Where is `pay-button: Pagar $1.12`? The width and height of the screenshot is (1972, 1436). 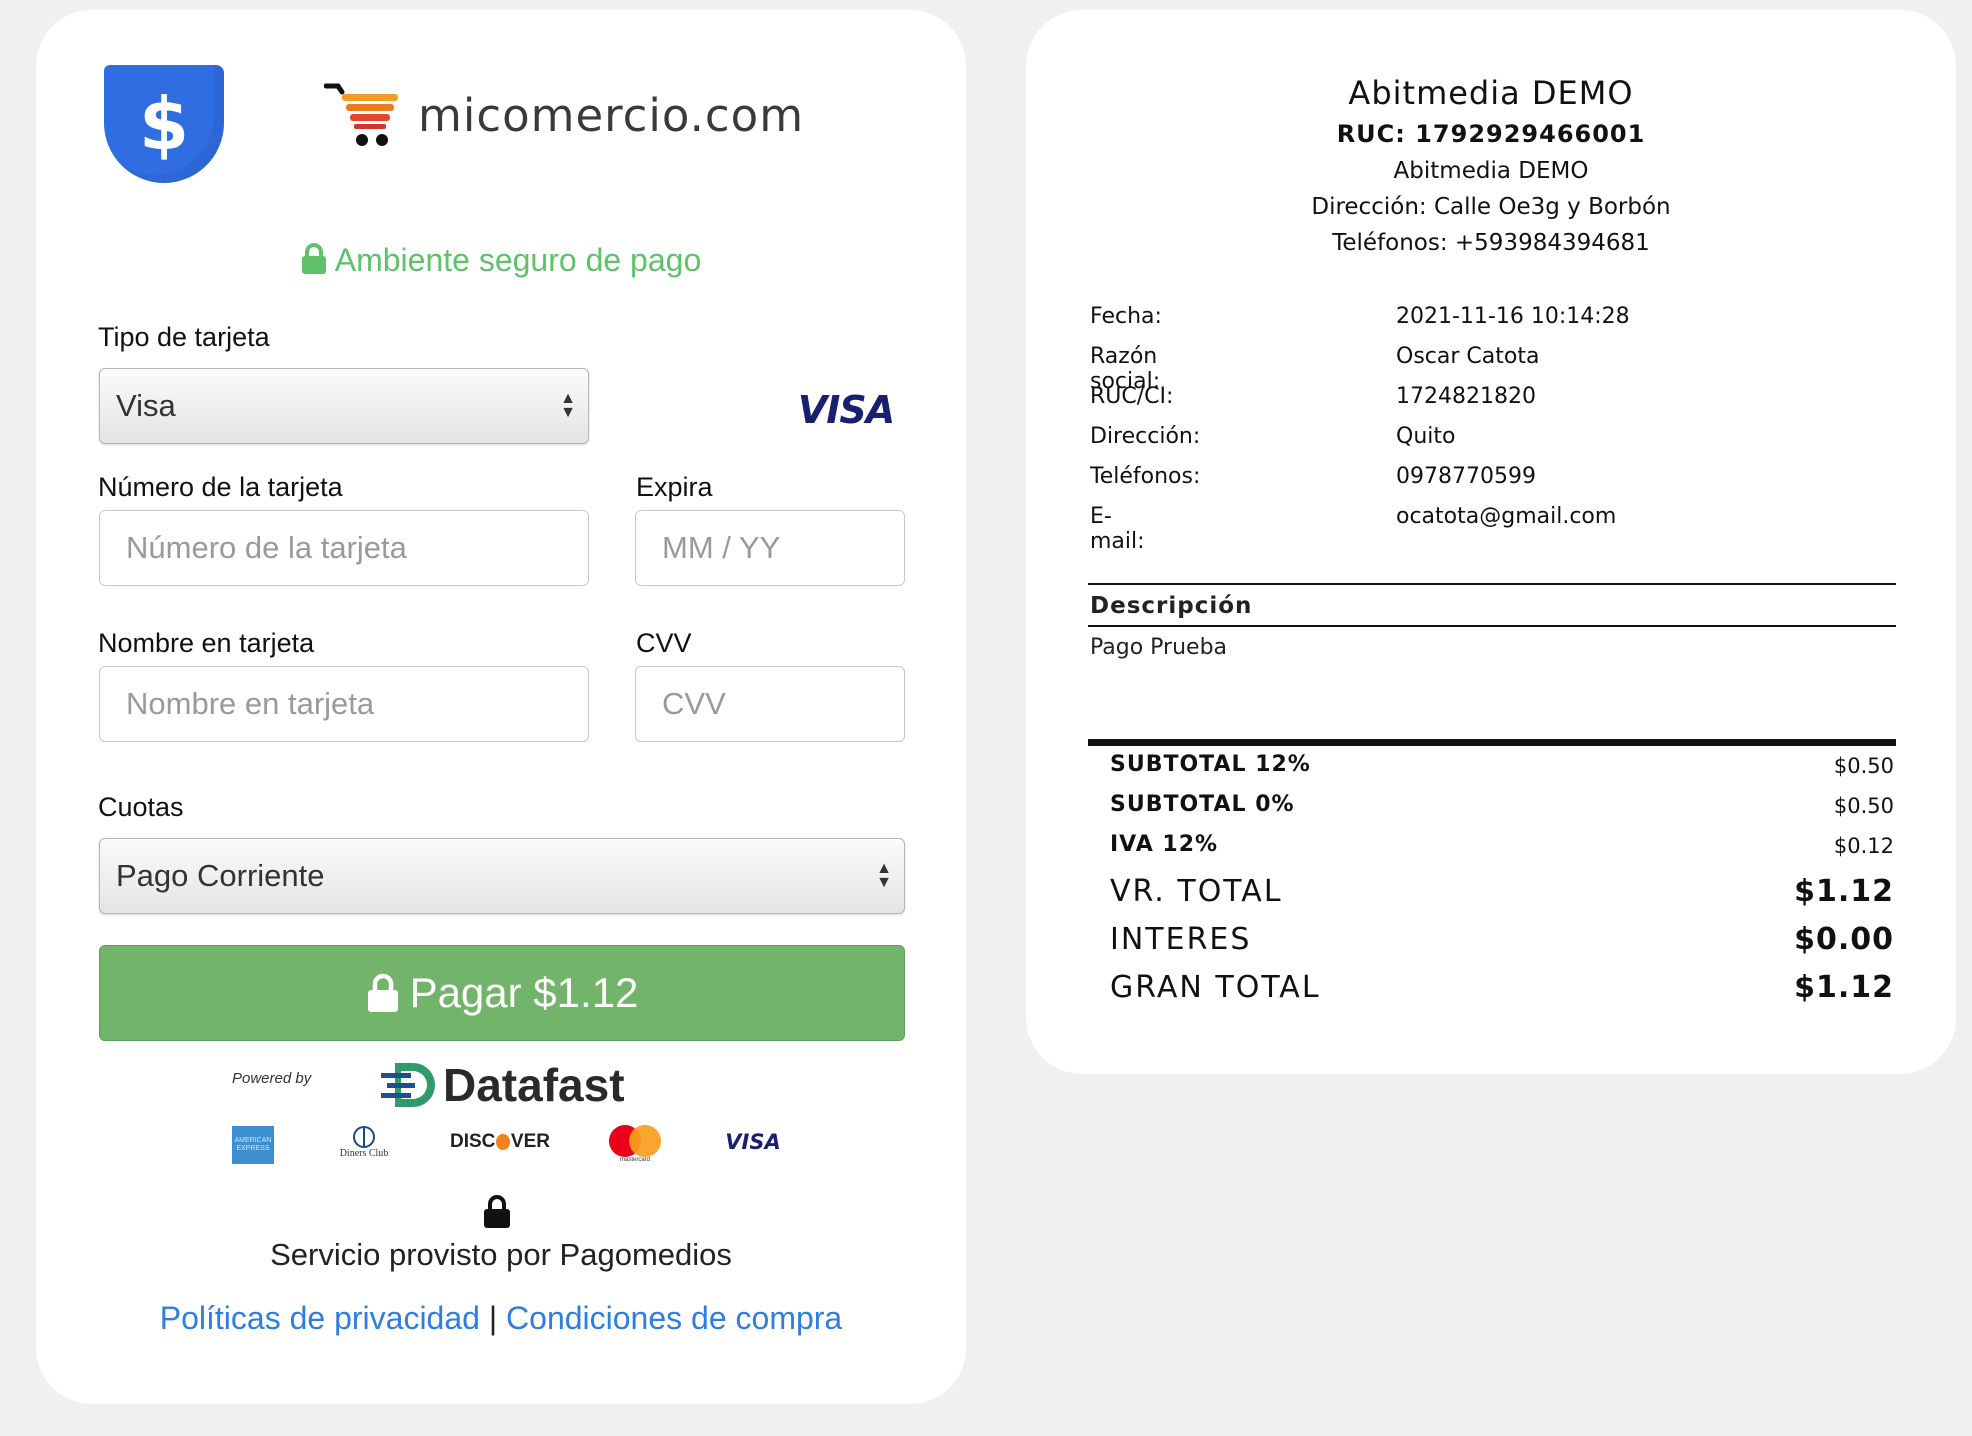
pay-button: Pagar $1.12 is located at coordinates (502, 993).